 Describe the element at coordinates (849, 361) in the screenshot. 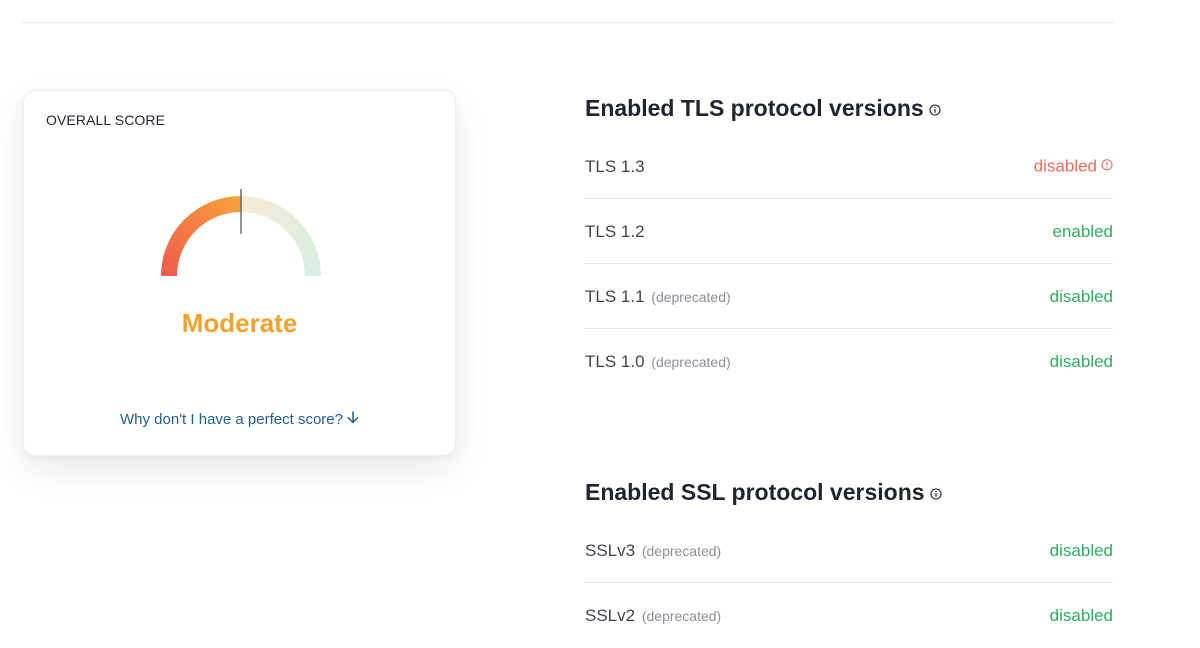

I see `protocol-row-tls10: TLS 1.0 (deprecated) disabled` at that location.